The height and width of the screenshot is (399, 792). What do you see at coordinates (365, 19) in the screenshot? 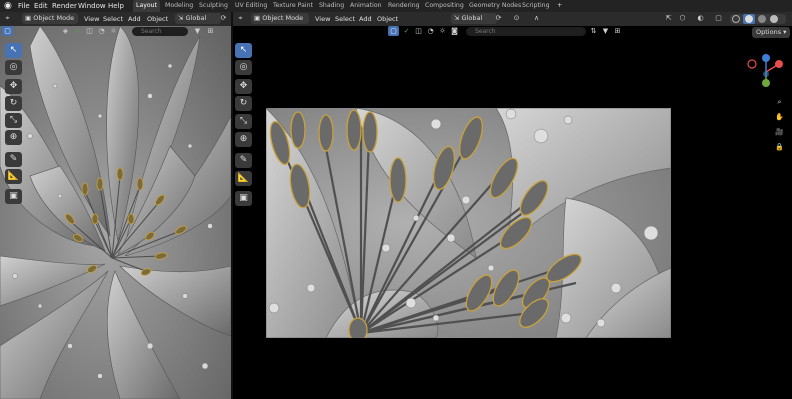
I see `right-menu-add: Add` at bounding box center [365, 19].